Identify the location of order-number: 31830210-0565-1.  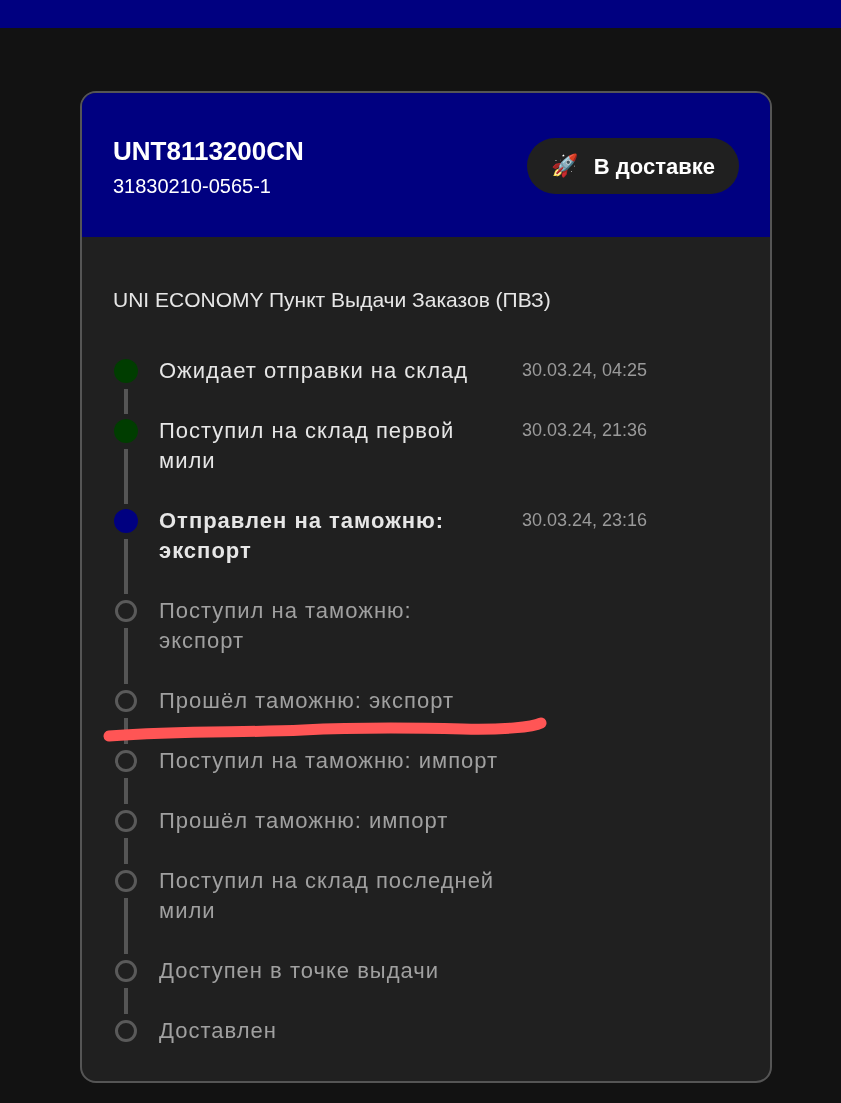
(192, 186).